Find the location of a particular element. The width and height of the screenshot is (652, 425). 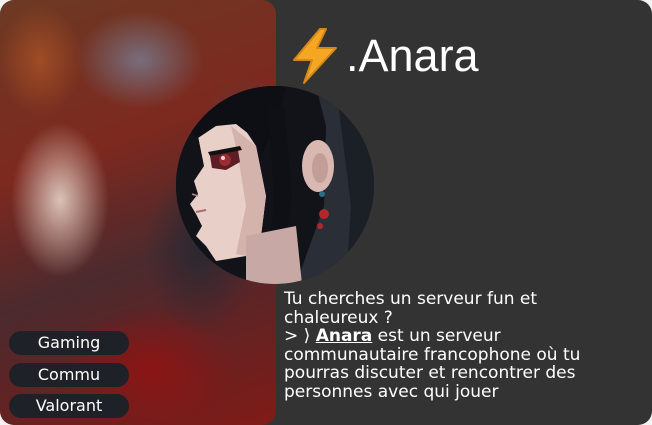

avatar is located at coordinates (275, 185).